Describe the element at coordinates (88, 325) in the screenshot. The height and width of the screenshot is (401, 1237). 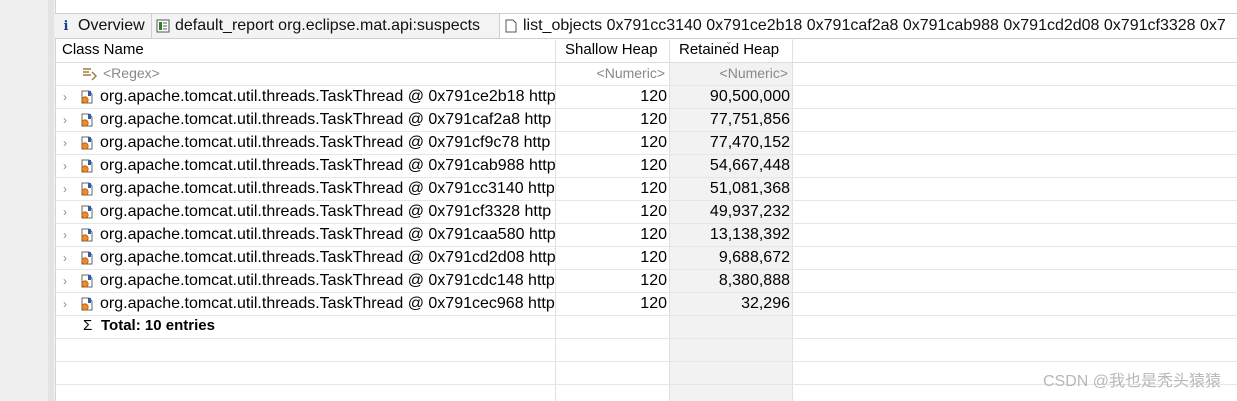
I see `sigma-icon: Σ` at that location.